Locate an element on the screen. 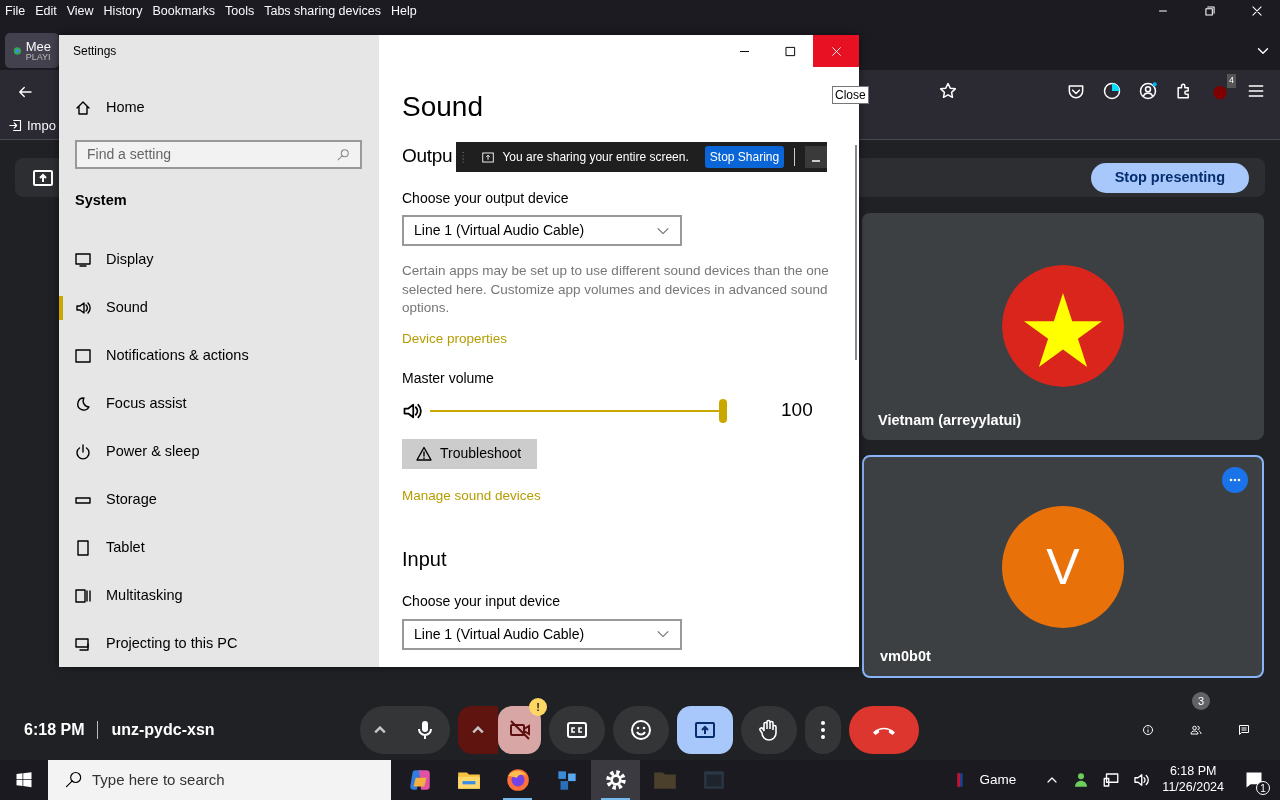  menu-item: Tools is located at coordinates (240, 11).